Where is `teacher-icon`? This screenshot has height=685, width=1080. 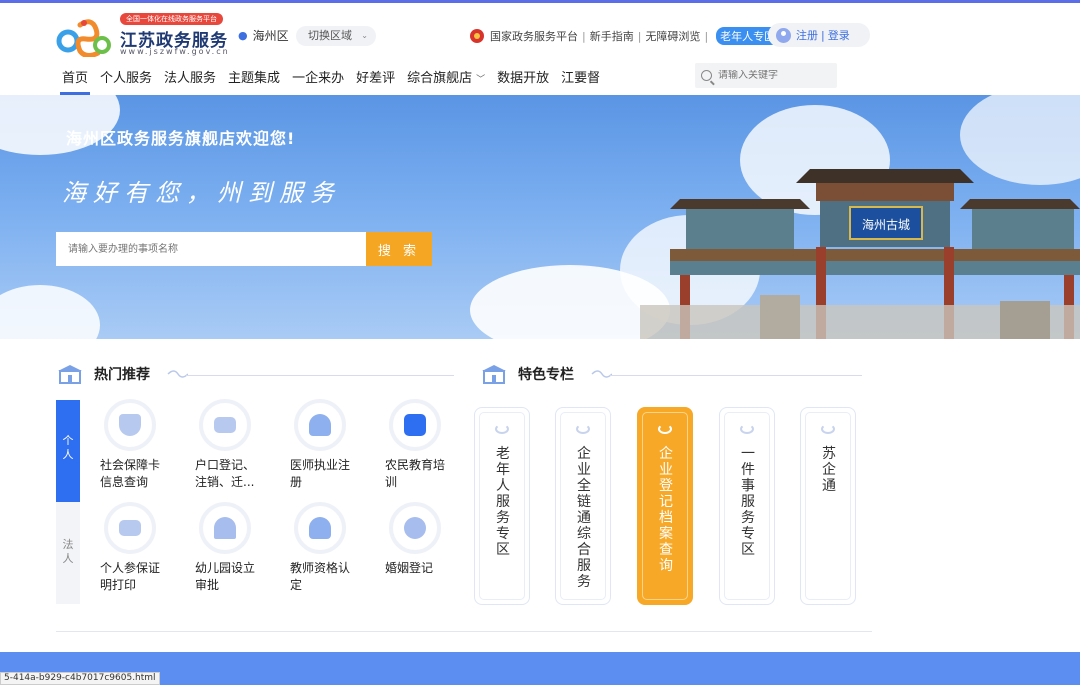
teacher-icon is located at coordinates (320, 528).